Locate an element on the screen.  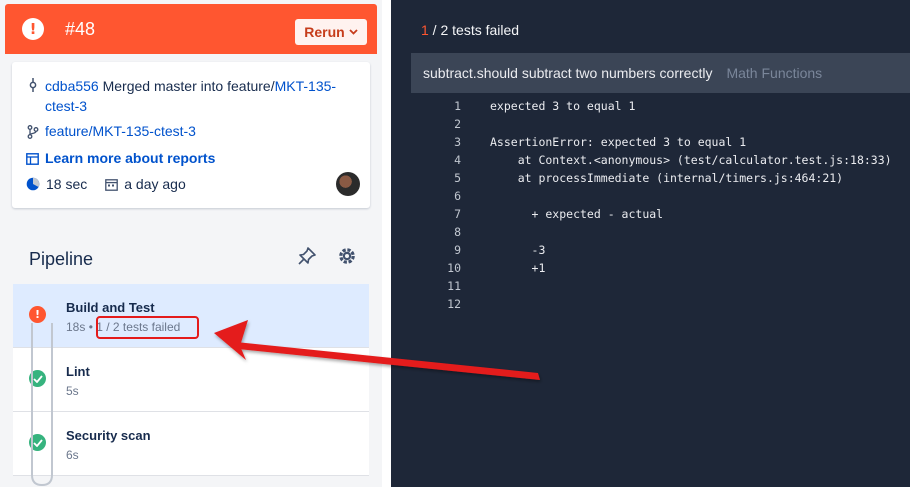
line-number: 9 is located at coordinates (457, 250).